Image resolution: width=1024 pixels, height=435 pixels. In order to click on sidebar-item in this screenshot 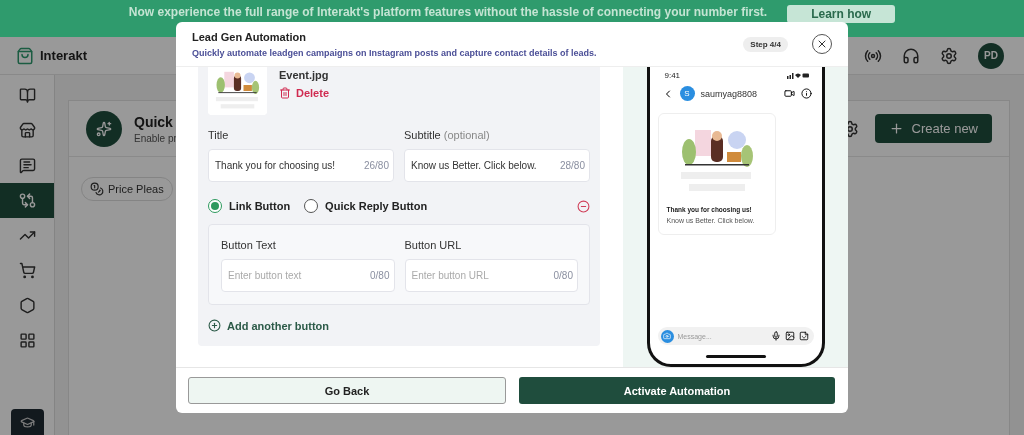, I will do `click(27, 200)`.